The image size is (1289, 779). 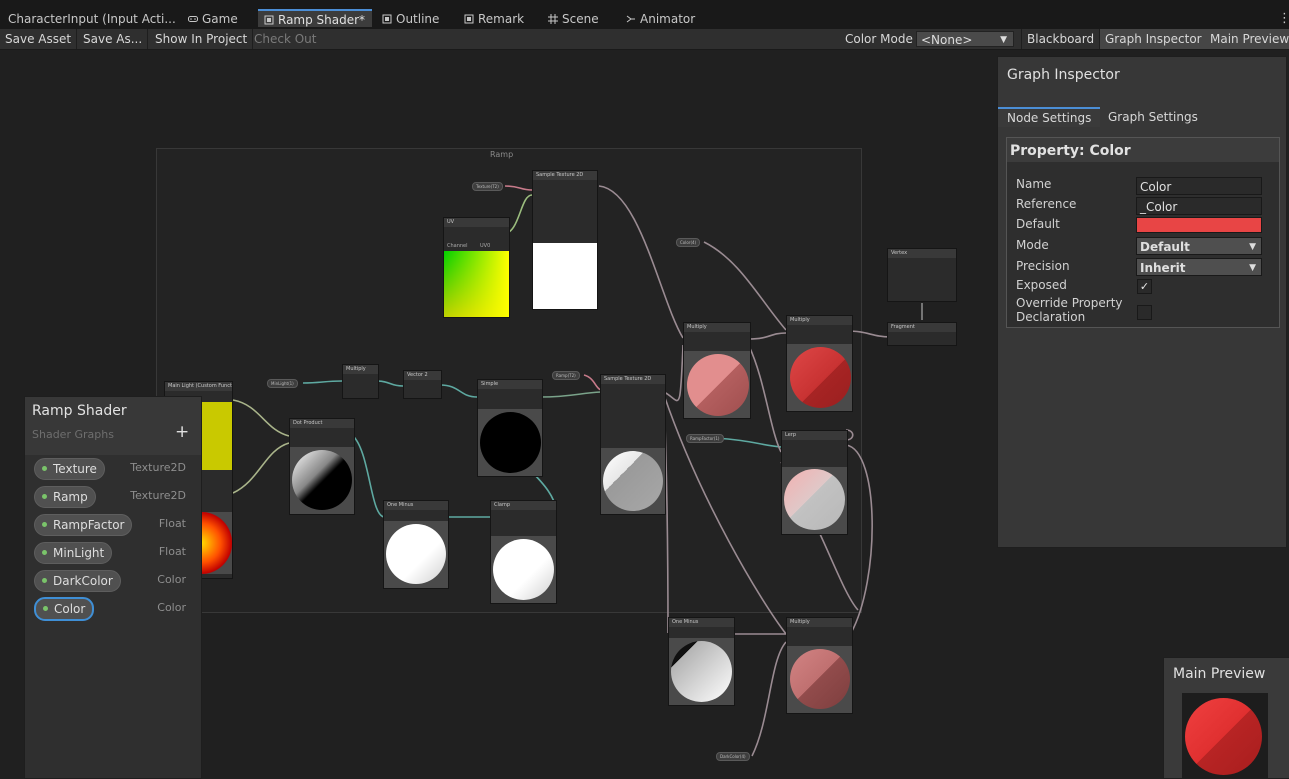 I want to click on multiply-node-2: Multiply, so click(x=819, y=363).